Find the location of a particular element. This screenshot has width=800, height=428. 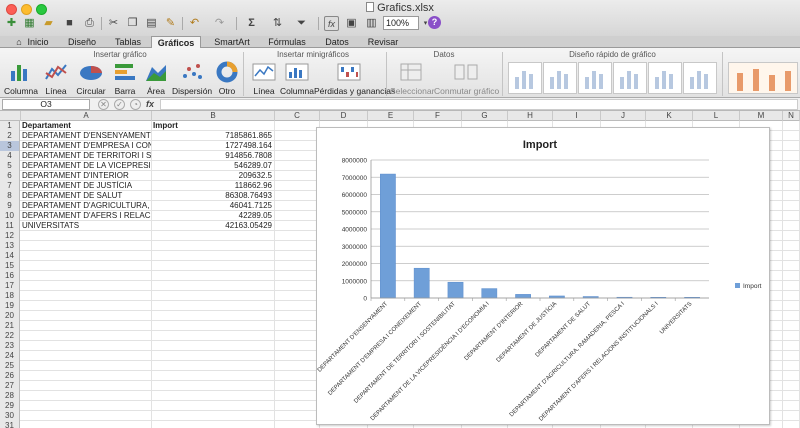

autosum-icon: Σ is located at coordinates (251, 23).